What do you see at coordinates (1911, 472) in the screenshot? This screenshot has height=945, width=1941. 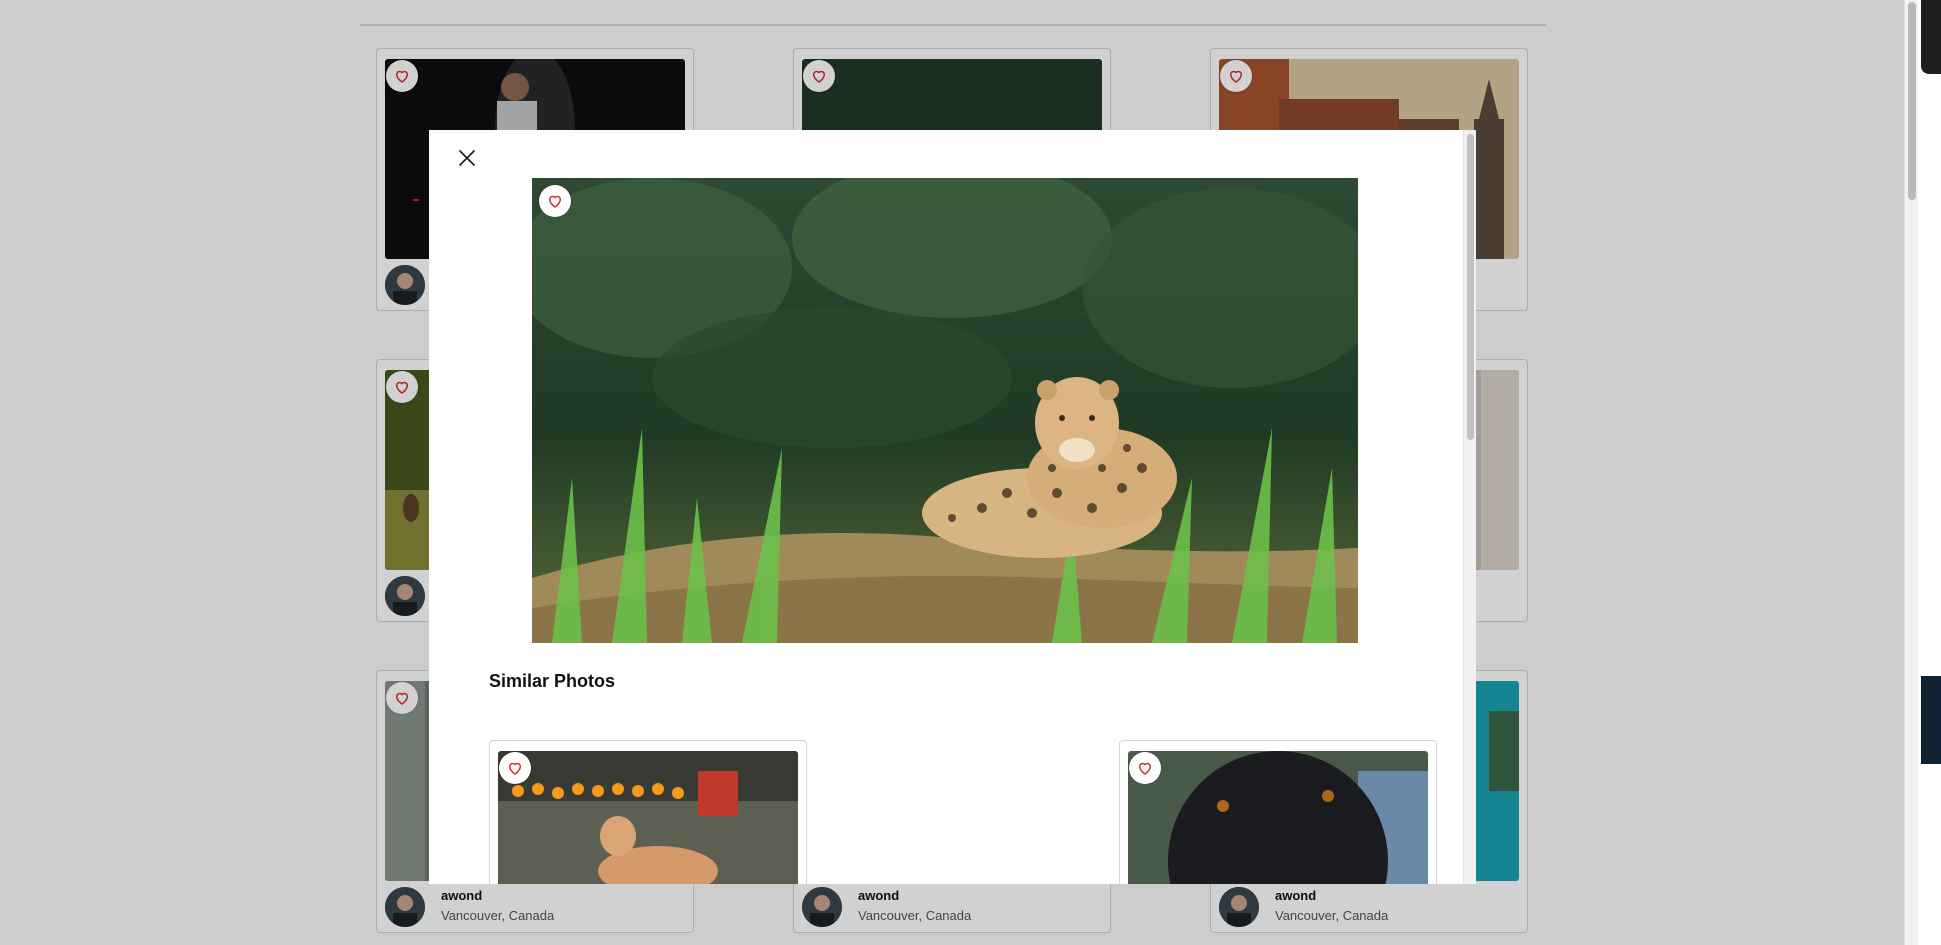 I see `page-scrollbar` at bounding box center [1911, 472].